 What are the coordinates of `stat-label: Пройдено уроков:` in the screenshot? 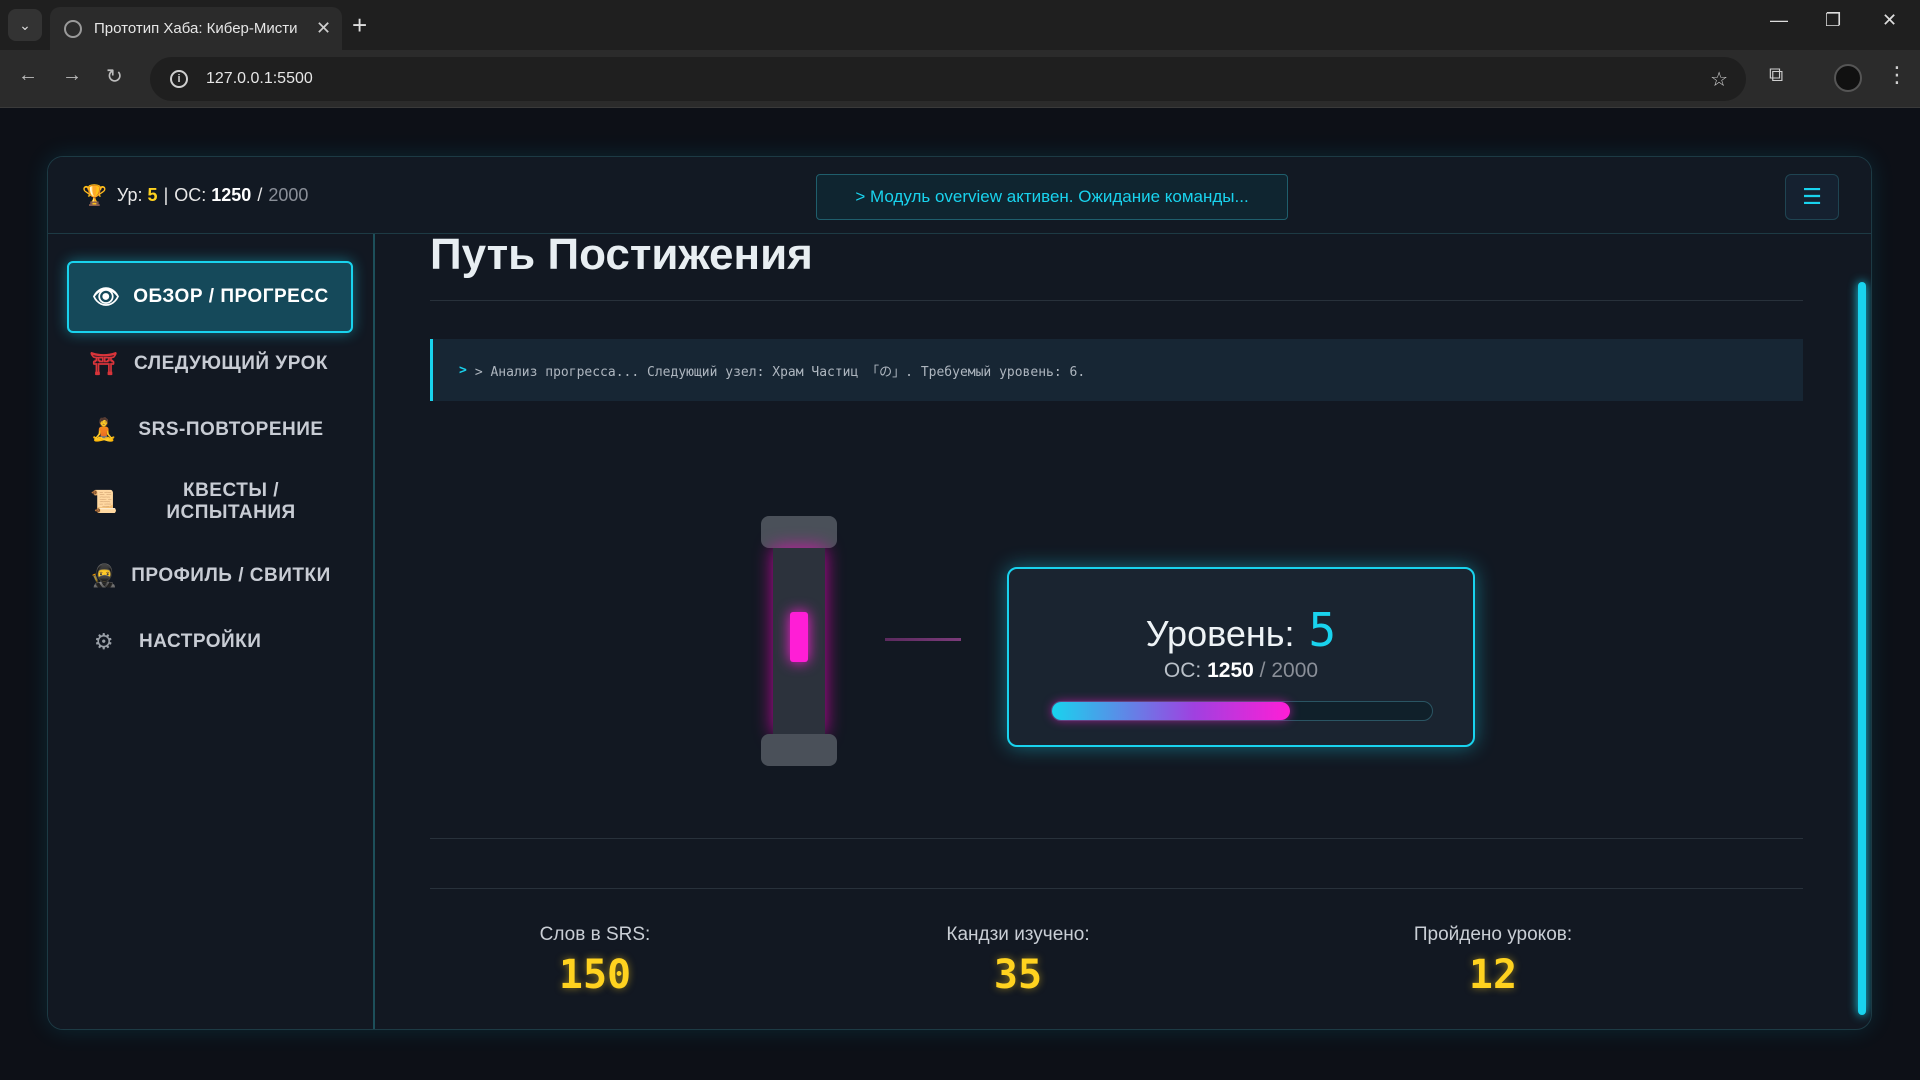 It's located at (1493, 934).